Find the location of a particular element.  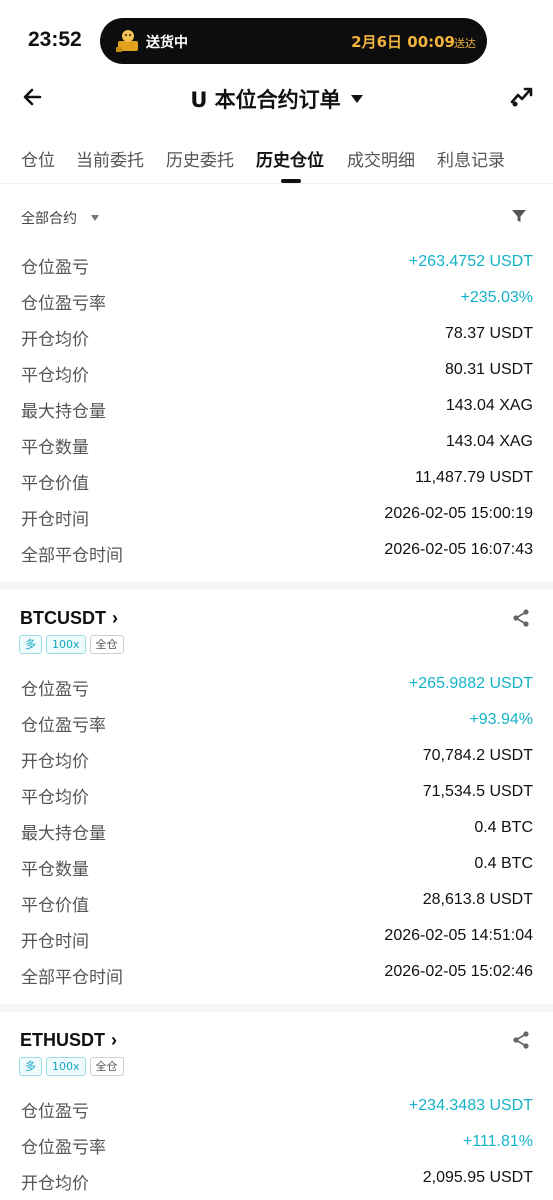

contract-filter: 全部合约 is located at coordinates (49, 218).